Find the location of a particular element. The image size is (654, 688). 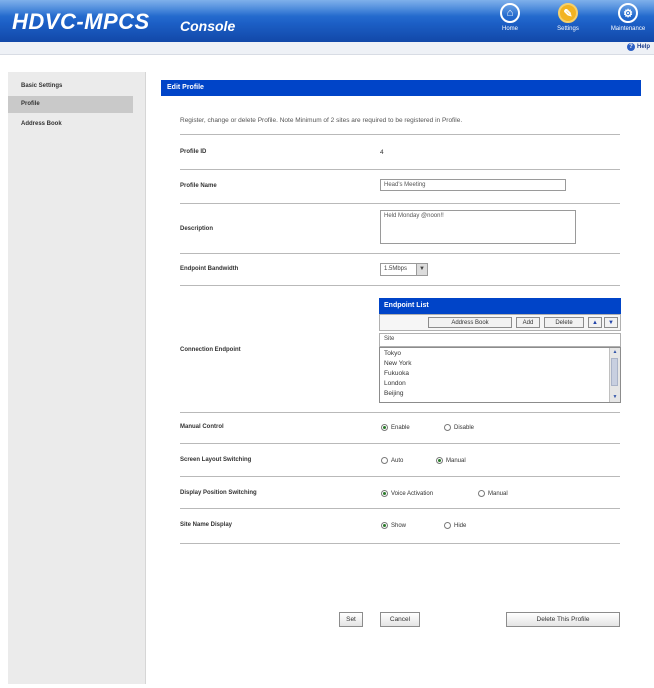

sidebar-item-address-book: Address Book is located at coordinates (70, 124).